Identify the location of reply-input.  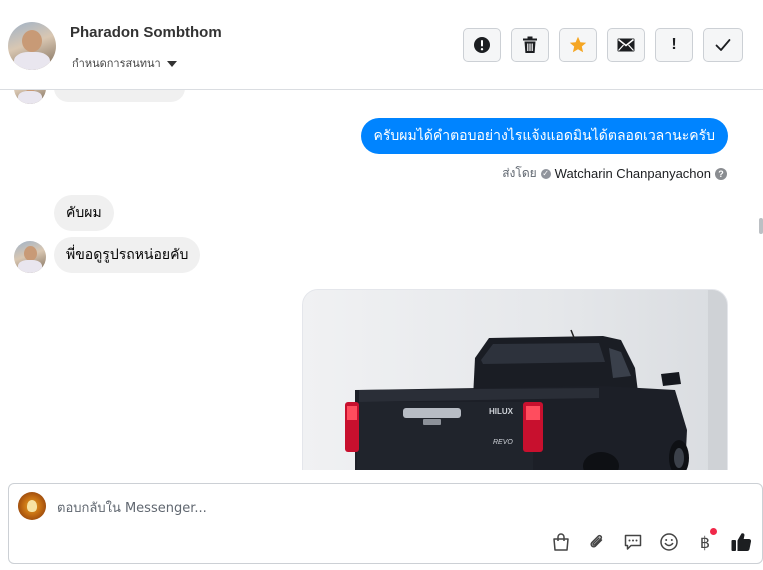
(377, 508).